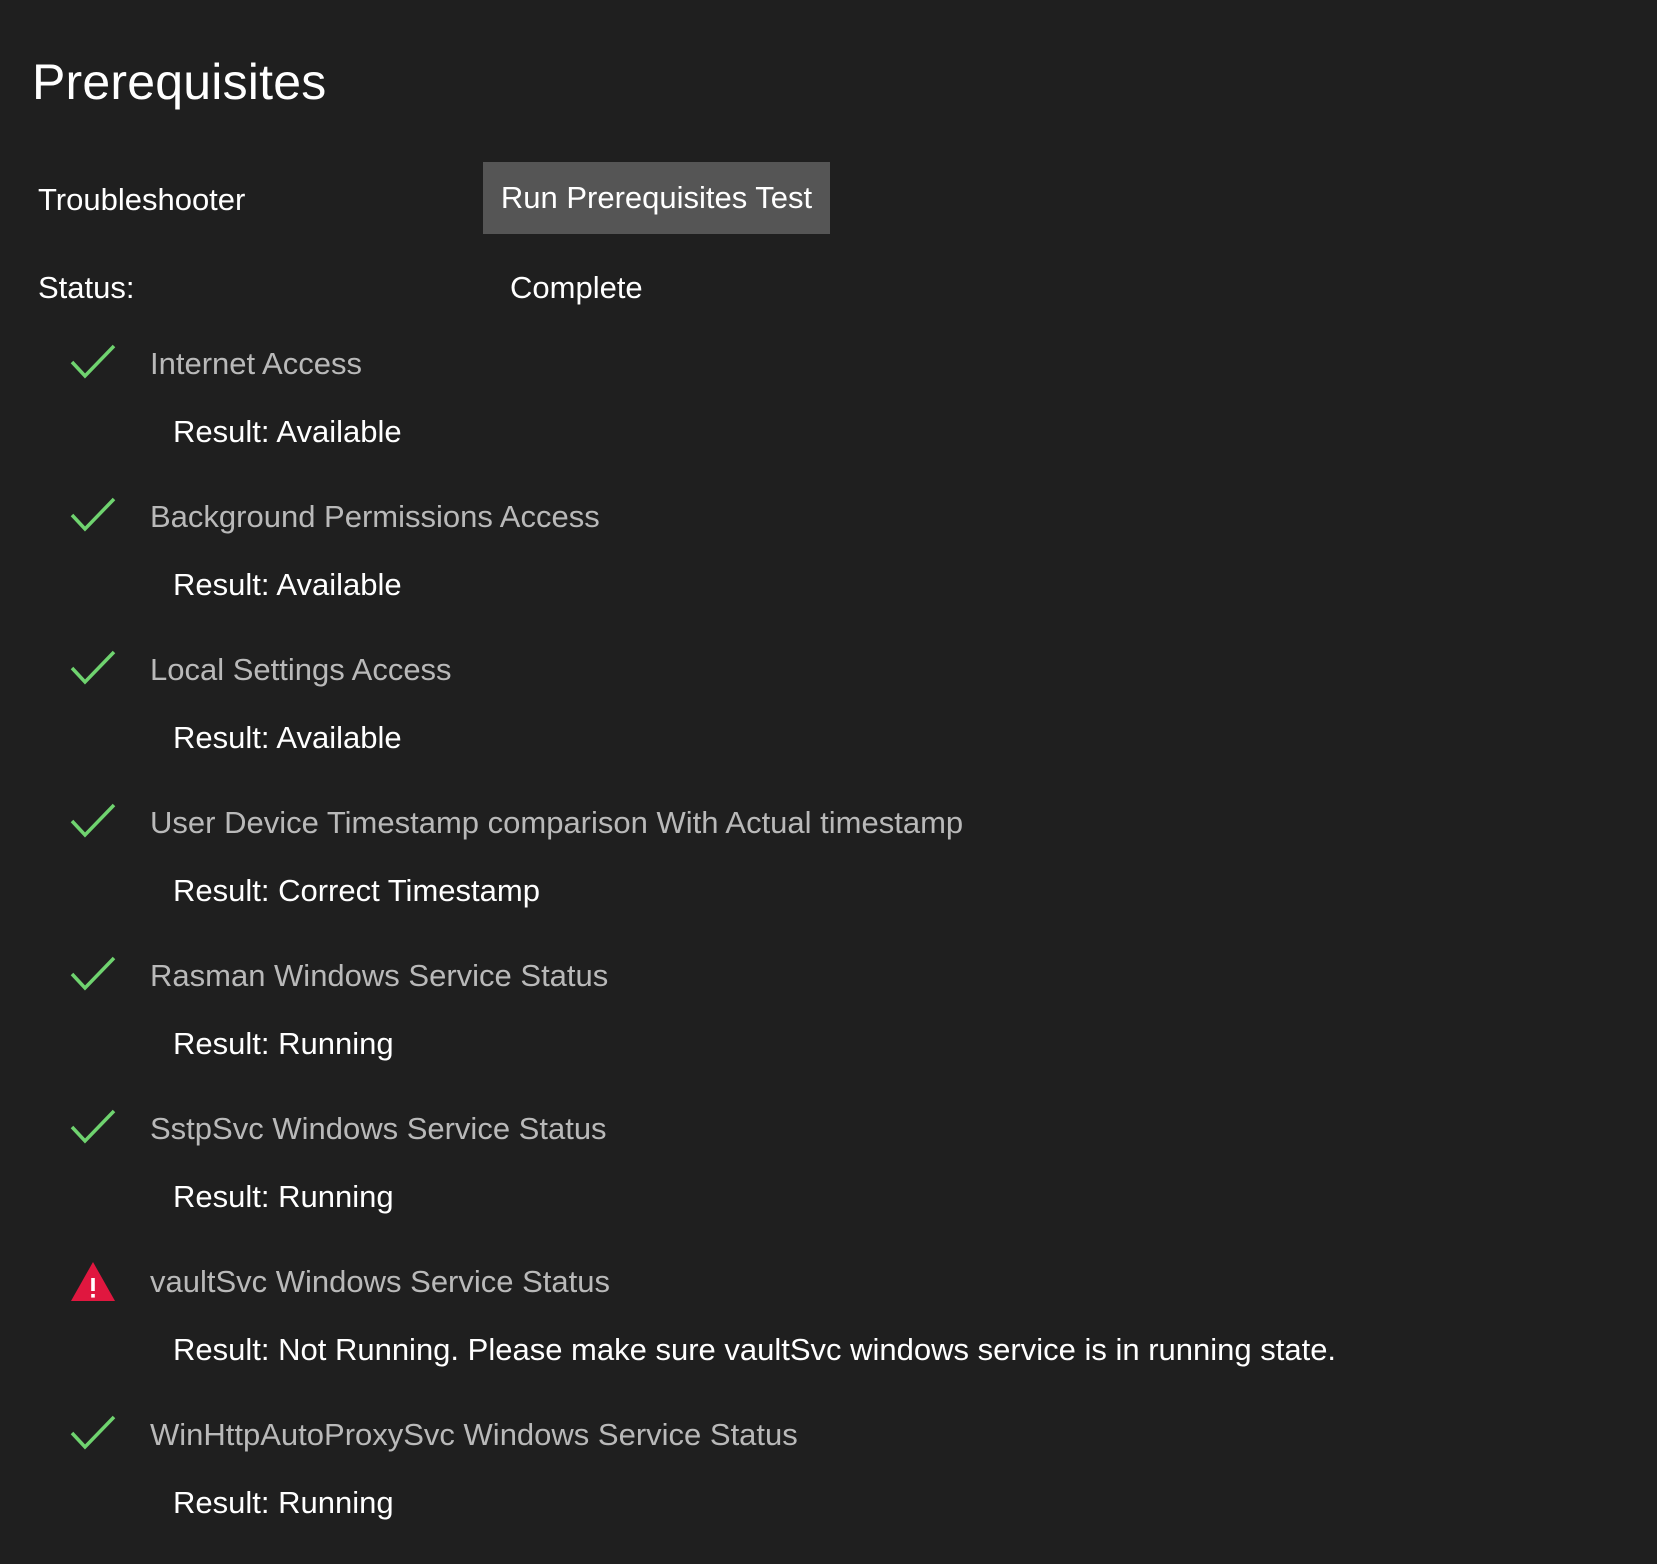  Describe the element at coordinates (356, 890) in the screenshot. I see `check-result: Result: Correct Timestamp` at that location.